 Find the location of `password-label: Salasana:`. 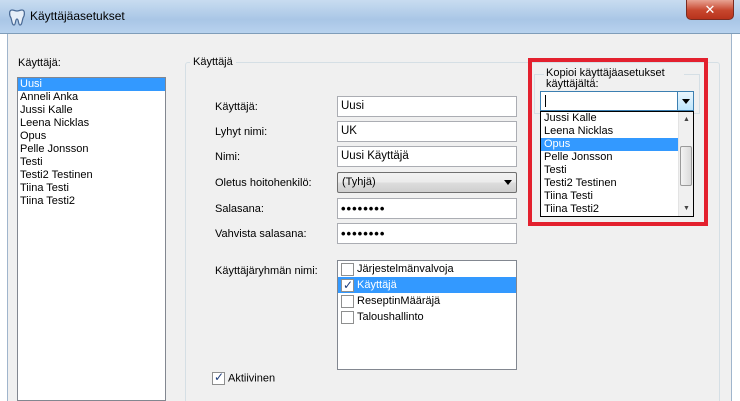

password-label: Salasana: is located at coordinates (239, 209).